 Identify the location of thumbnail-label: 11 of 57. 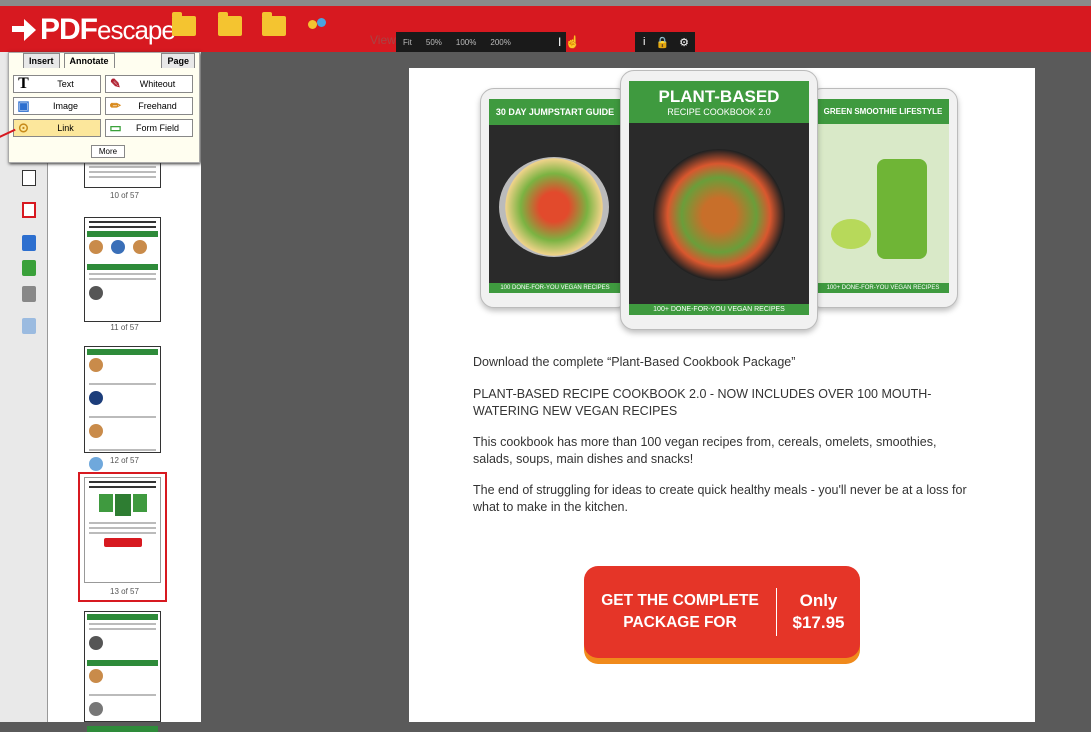
(124, 327).